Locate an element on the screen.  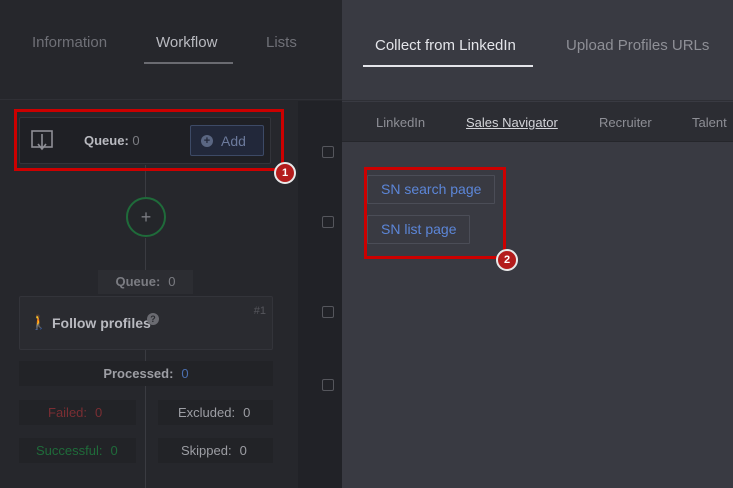
tab-collect-from-linkedin: Collect from LinkedIn is located at coordinates (445, 45).